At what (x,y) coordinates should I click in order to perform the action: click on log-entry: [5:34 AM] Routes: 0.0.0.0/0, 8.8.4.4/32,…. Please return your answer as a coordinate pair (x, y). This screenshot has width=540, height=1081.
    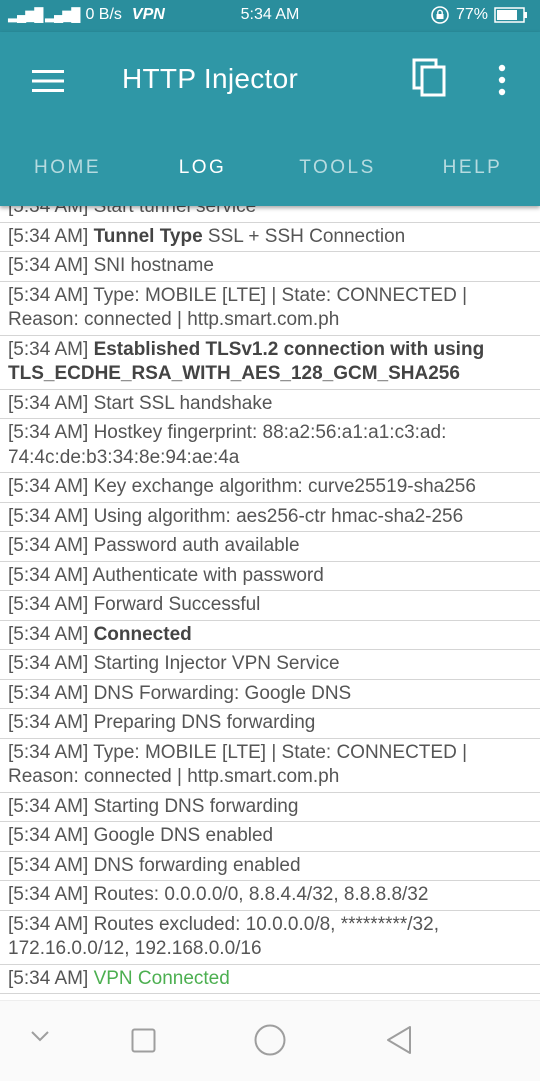
    Looking at the image, I should click on (270, 896).